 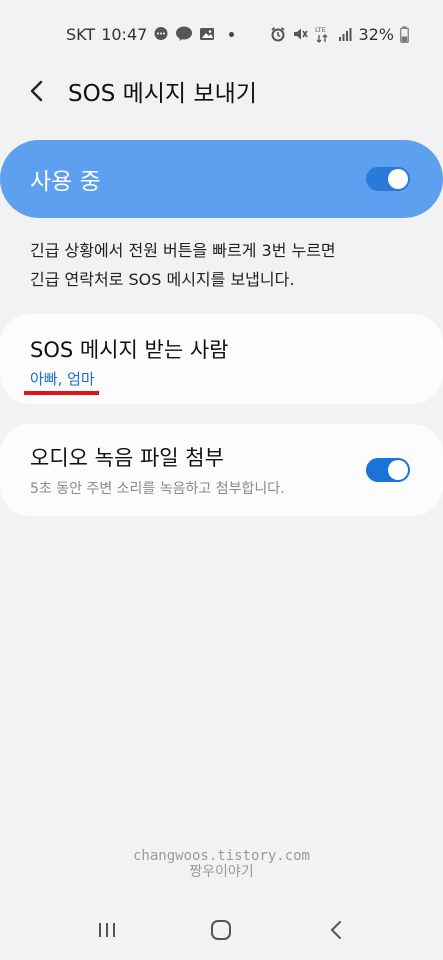 What do you see at coordinates (345, 34) in the screenshot?
I see `signal-bars-icon` at bounding box center [345, 34].